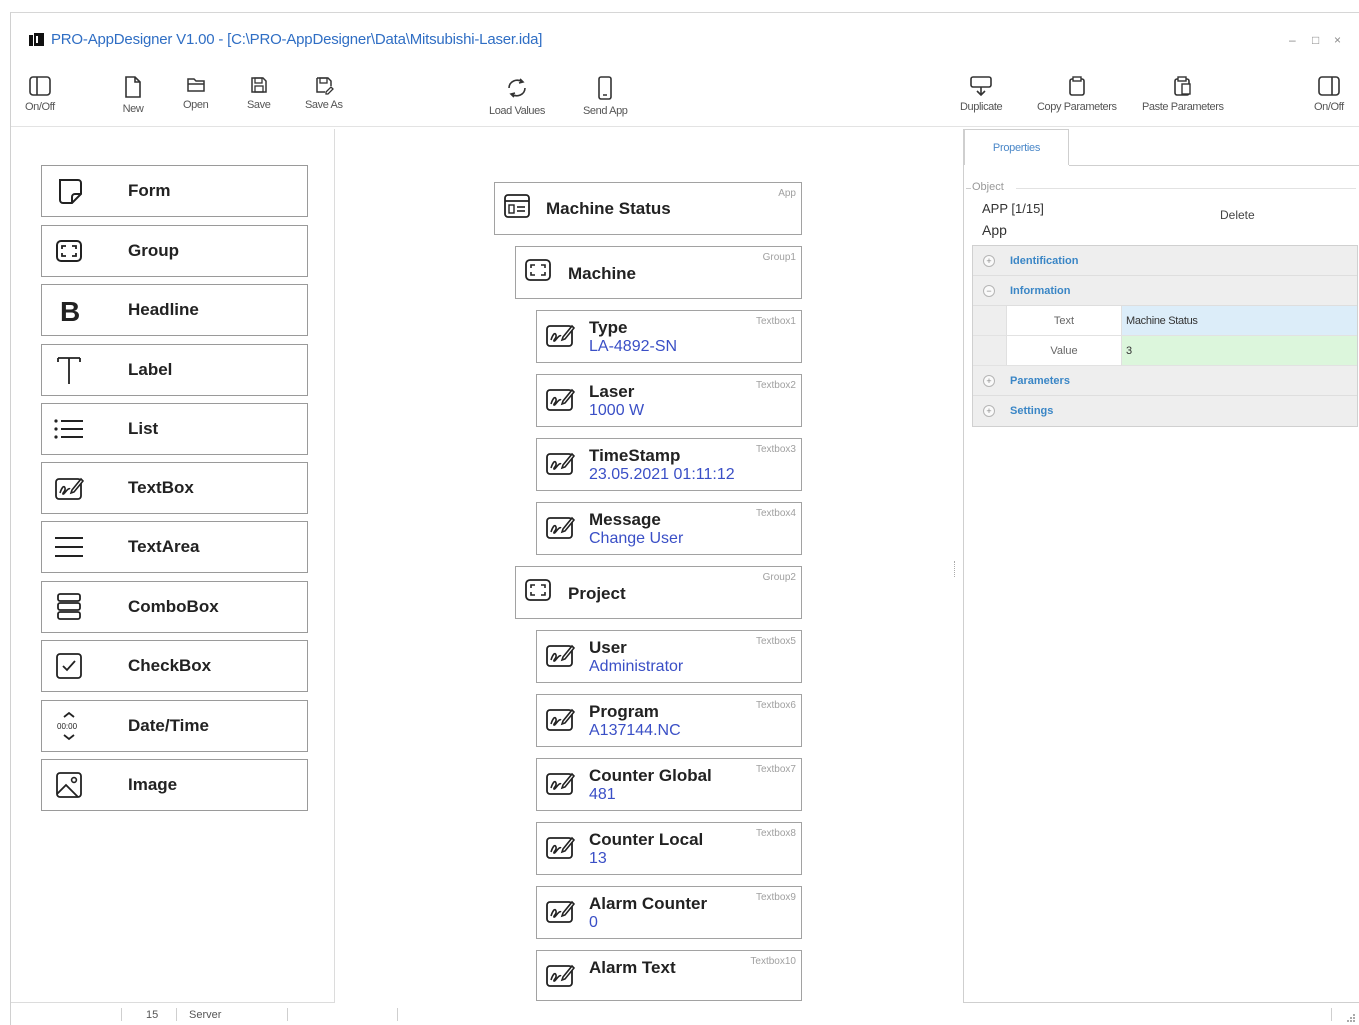  I want to click on toggle-left-panel-button: On/Off, so click(40, 94).